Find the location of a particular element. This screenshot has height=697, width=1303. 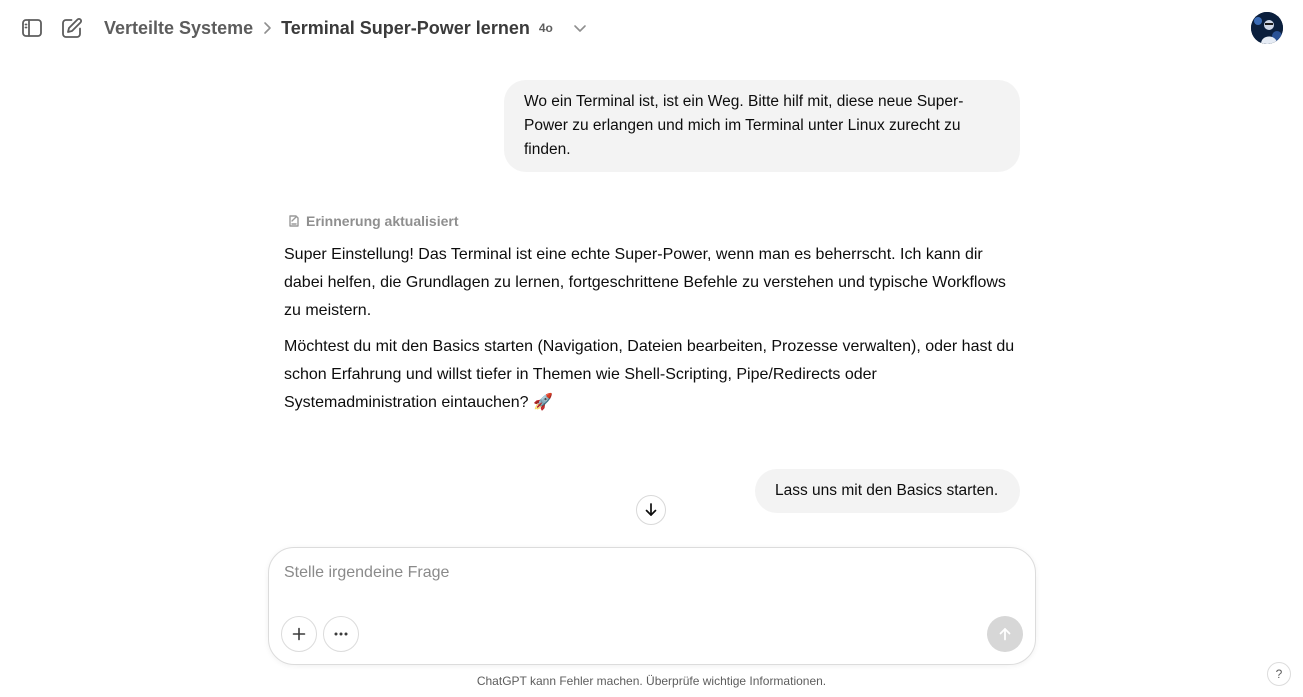

send-arrow-icon is located at coordinates (1005, 634).